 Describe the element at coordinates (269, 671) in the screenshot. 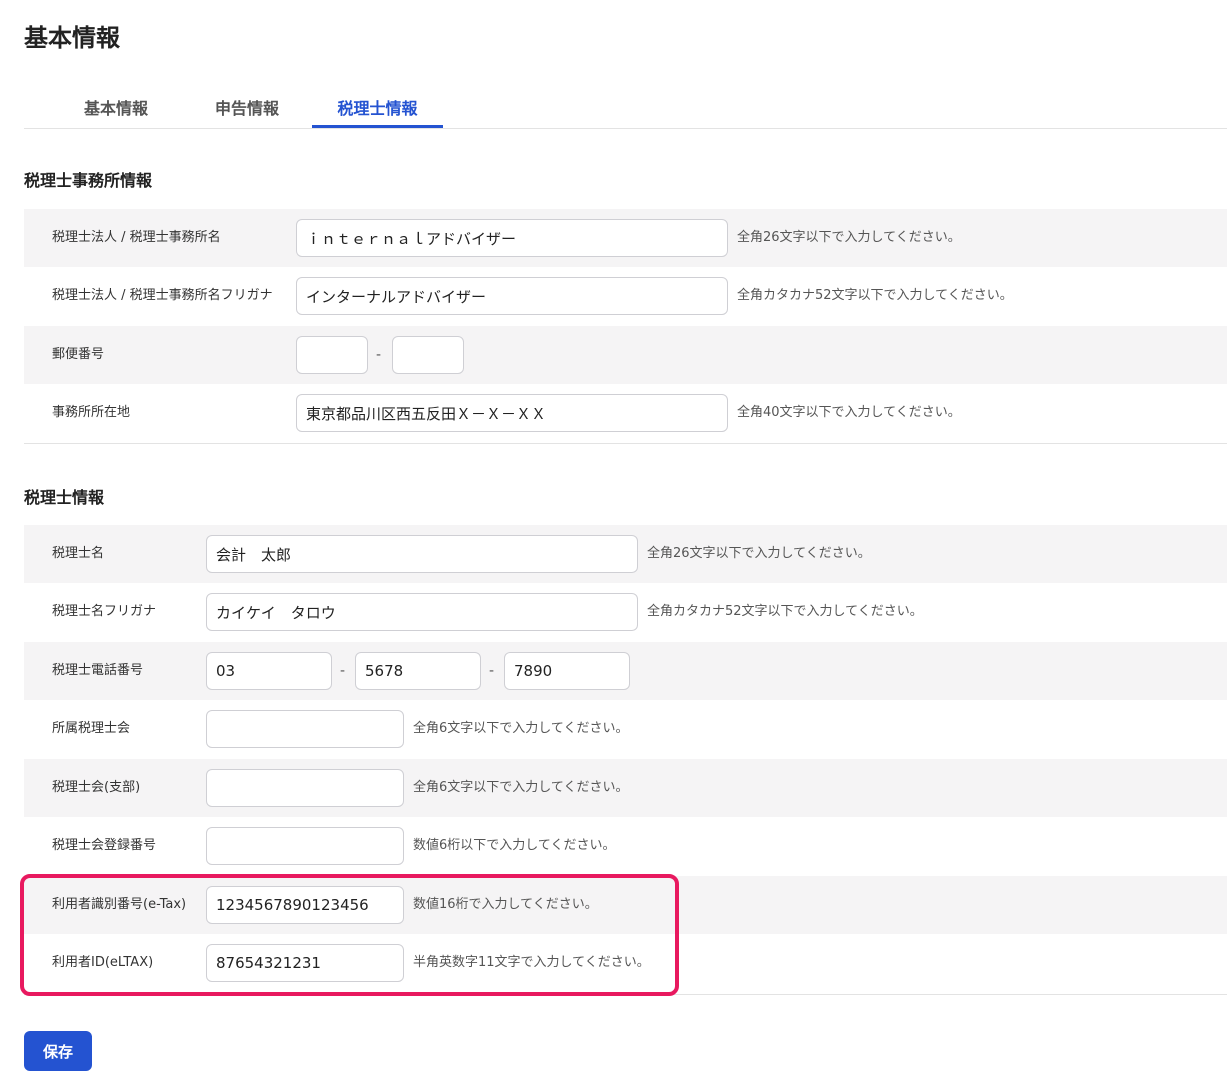

I see `phone-area-code-input` at that location.